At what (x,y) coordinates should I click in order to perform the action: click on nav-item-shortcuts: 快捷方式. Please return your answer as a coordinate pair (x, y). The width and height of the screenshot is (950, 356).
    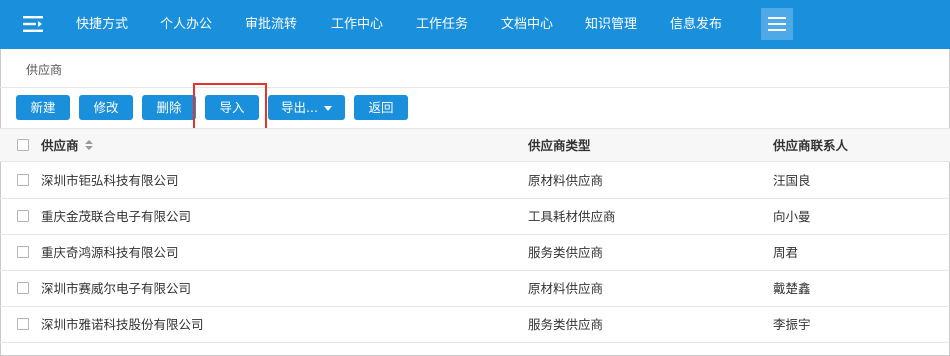
    Looking at the image, I should click on (102, 24).